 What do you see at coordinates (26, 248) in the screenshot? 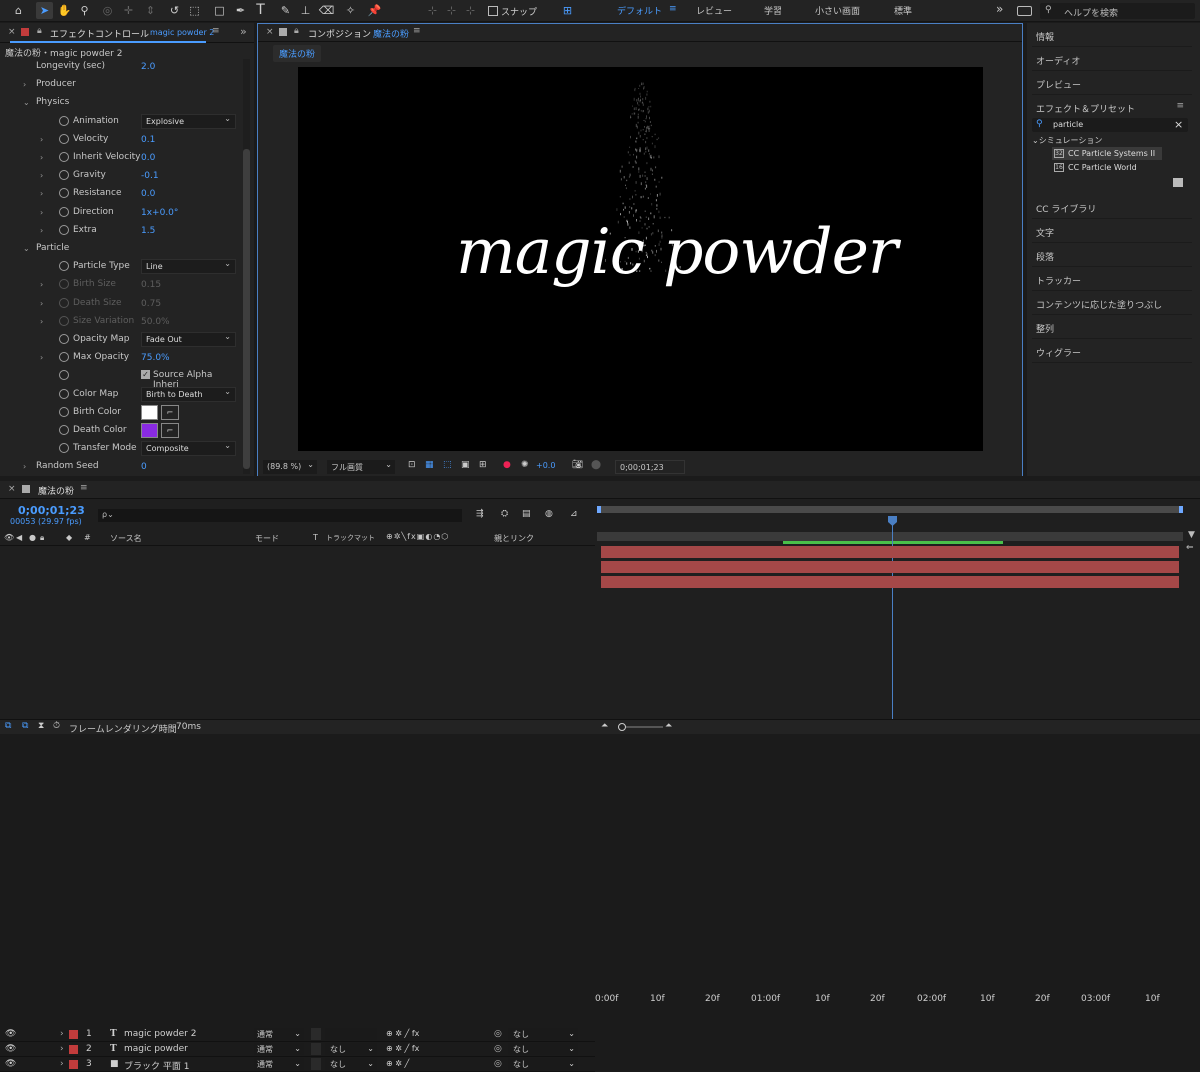
I see `twirl-open-icon: ⌄` at bounding box center [26, 248].